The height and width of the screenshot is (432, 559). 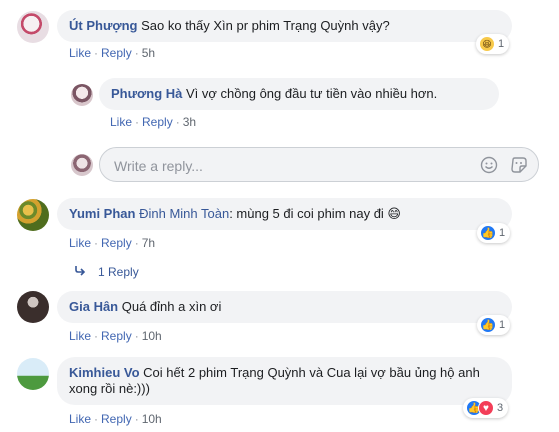 What do you see at coordinates (500, 408) in the screenshot?
I see `reaction-count: 3` at bounding box center [500, 408].